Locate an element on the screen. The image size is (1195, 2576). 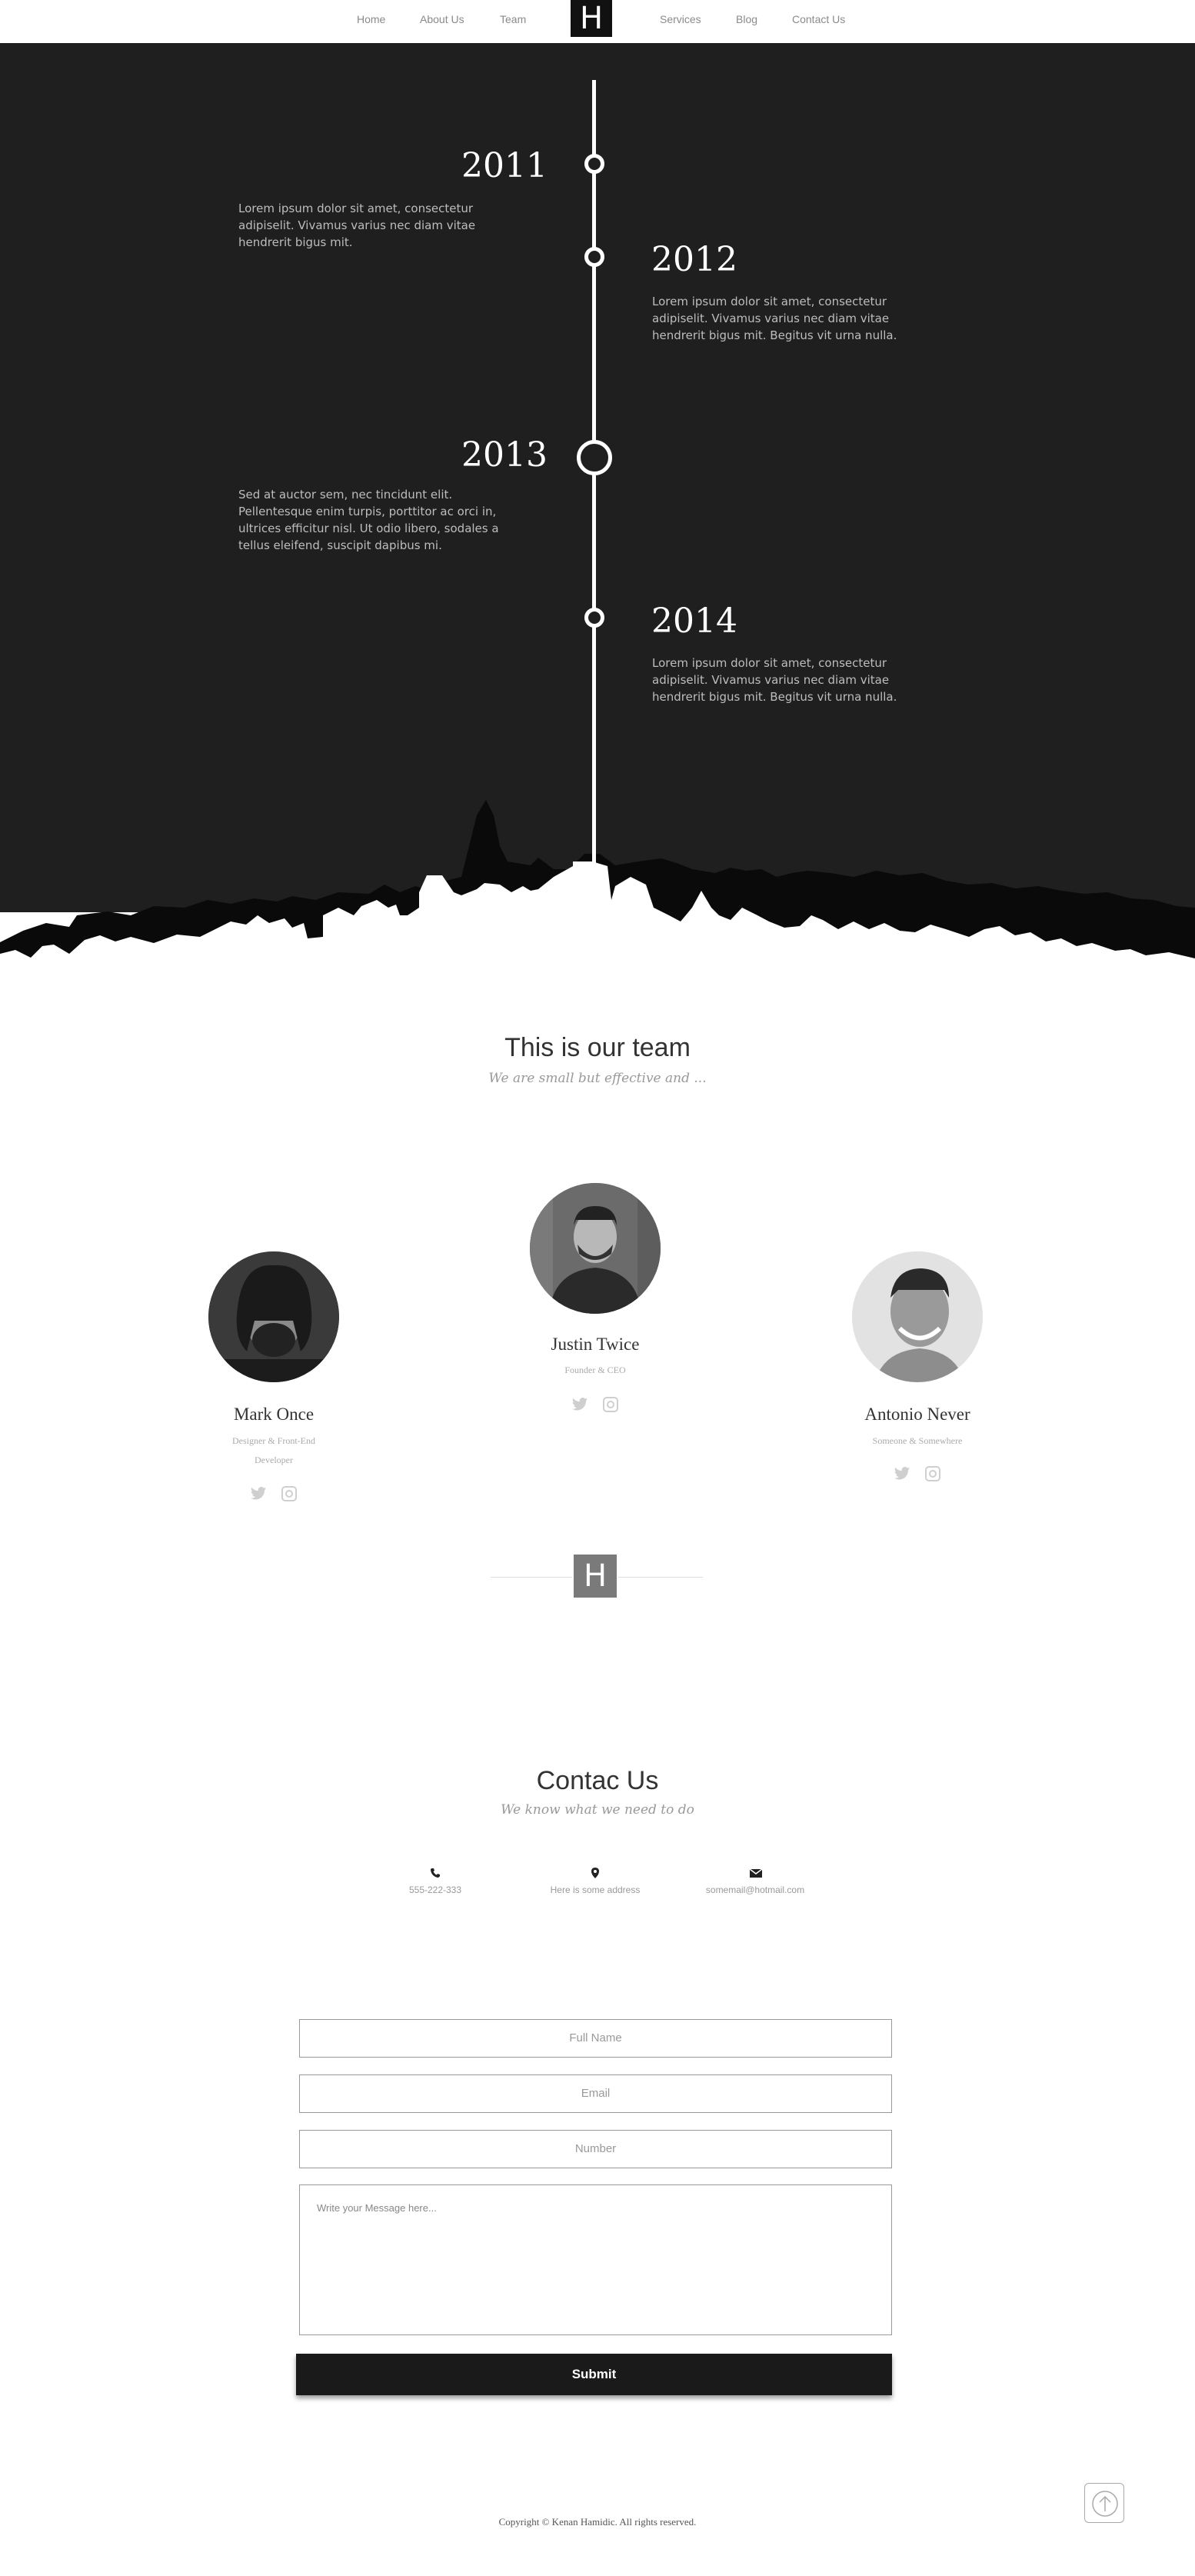
divider-line-right is located at coordinates (660, 1577).